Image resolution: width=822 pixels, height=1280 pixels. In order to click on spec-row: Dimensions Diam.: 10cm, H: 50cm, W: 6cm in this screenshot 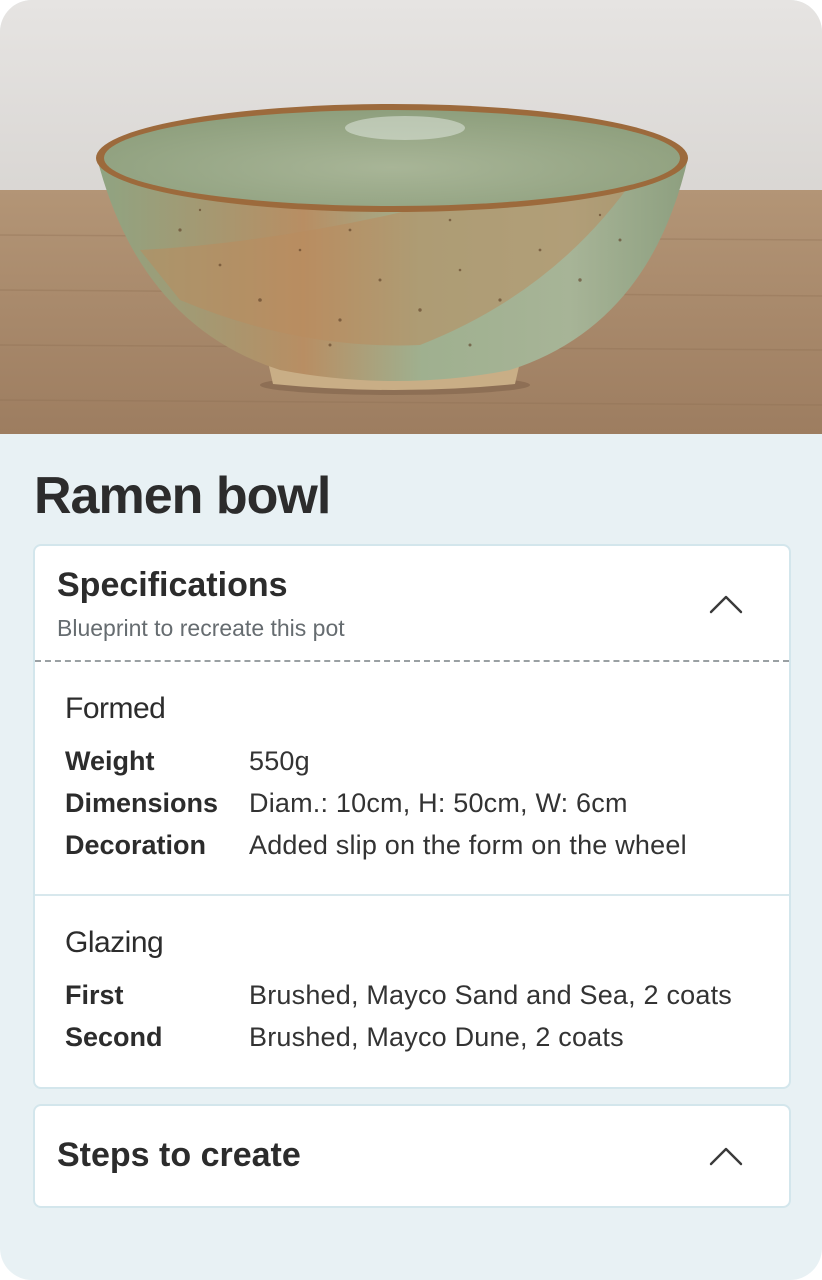, I will do `click(425, 805)`.